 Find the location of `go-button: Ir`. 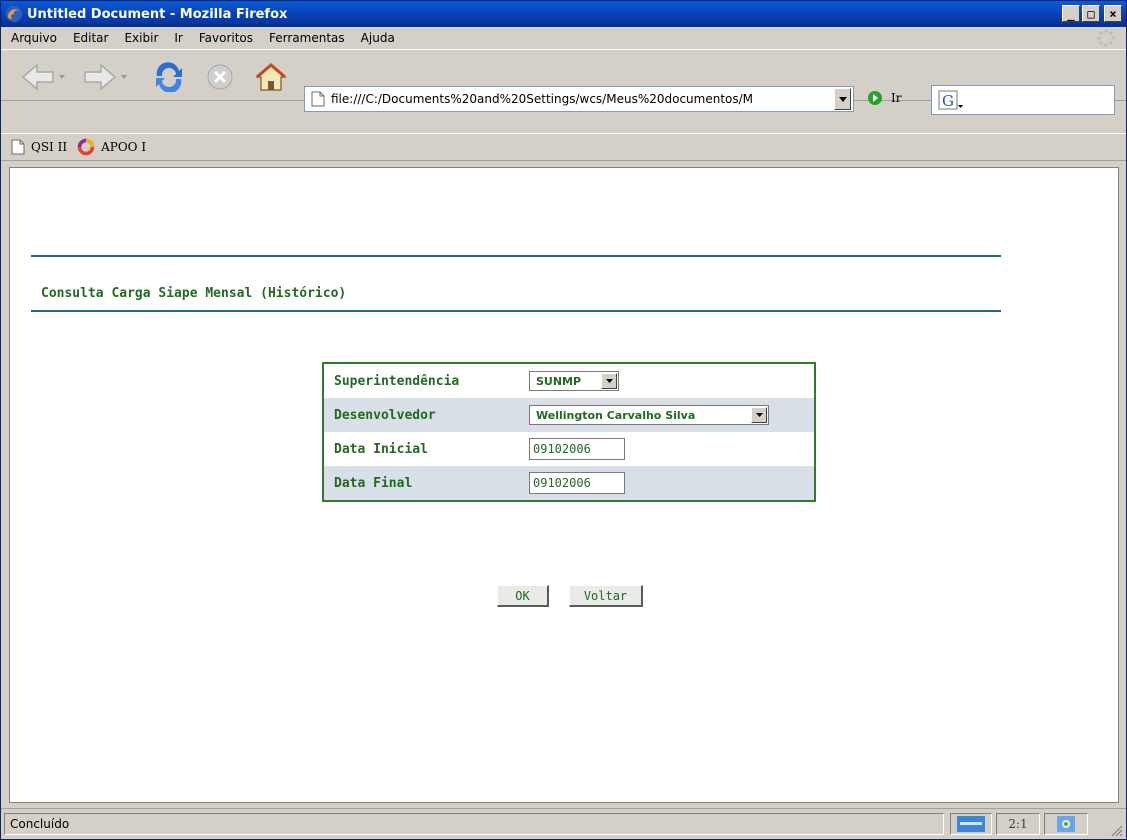

go-button: Ir is located at coordinates (884, 98).